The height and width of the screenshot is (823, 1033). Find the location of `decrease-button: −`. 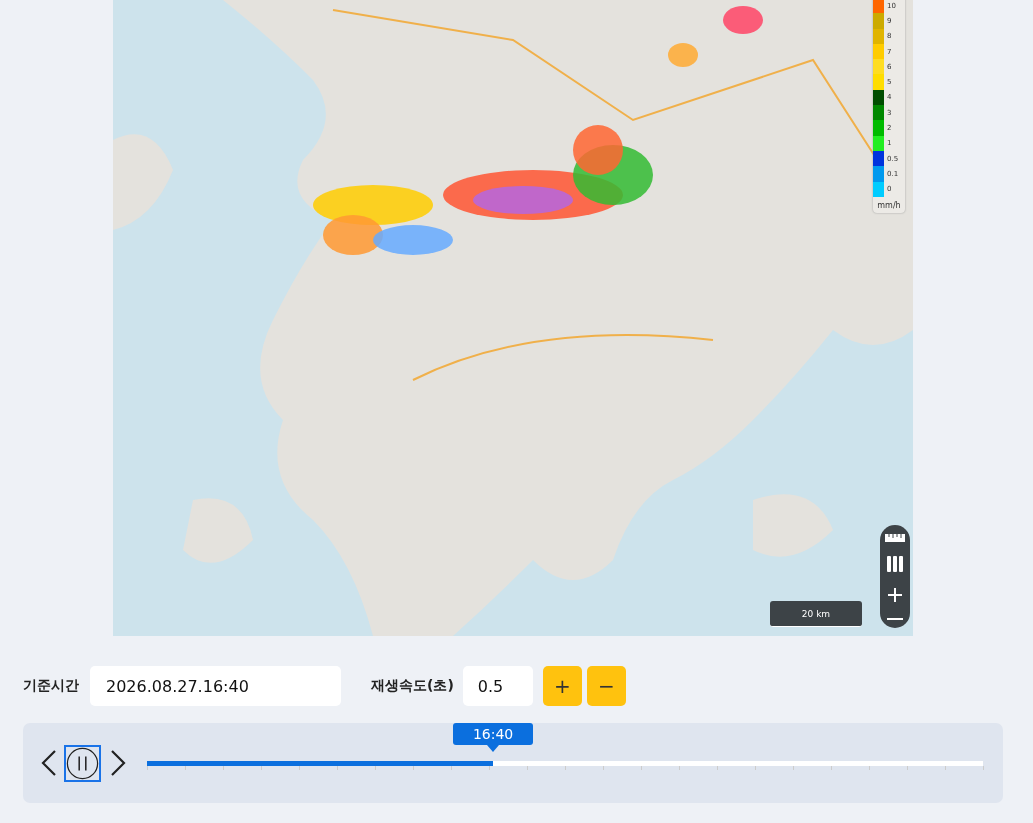

decrease-button: − is located at coordinates (606, 686).